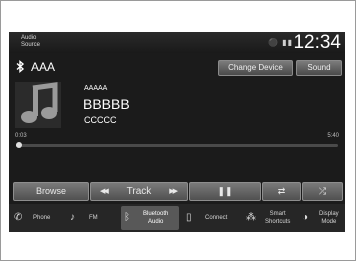 This screenshot has height=261, width=356. I want to click on track-label: Track, so click(139, 191).